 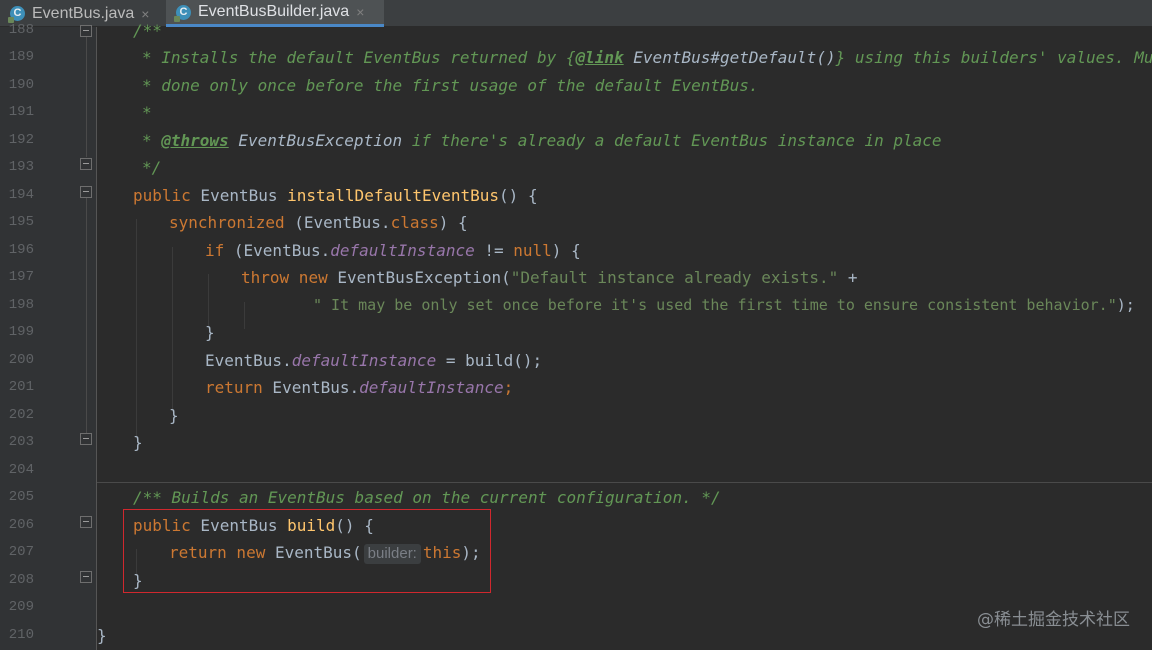 I want to click on line-number: 194, so click(x=21, y=195).